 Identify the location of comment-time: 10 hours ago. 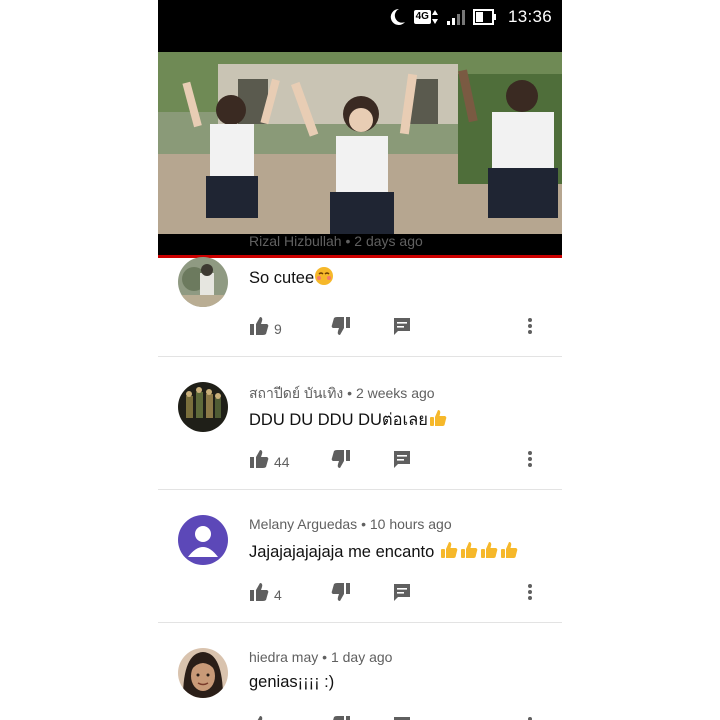
(410, 524).